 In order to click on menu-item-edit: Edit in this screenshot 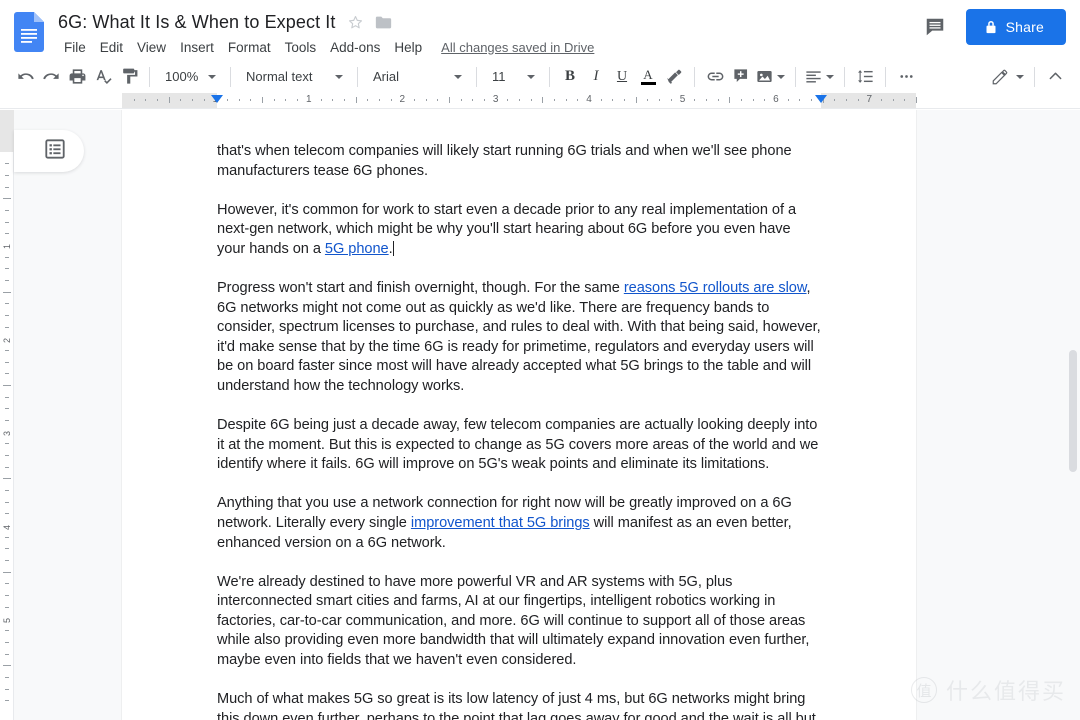, I will do `click(111, 47)`.